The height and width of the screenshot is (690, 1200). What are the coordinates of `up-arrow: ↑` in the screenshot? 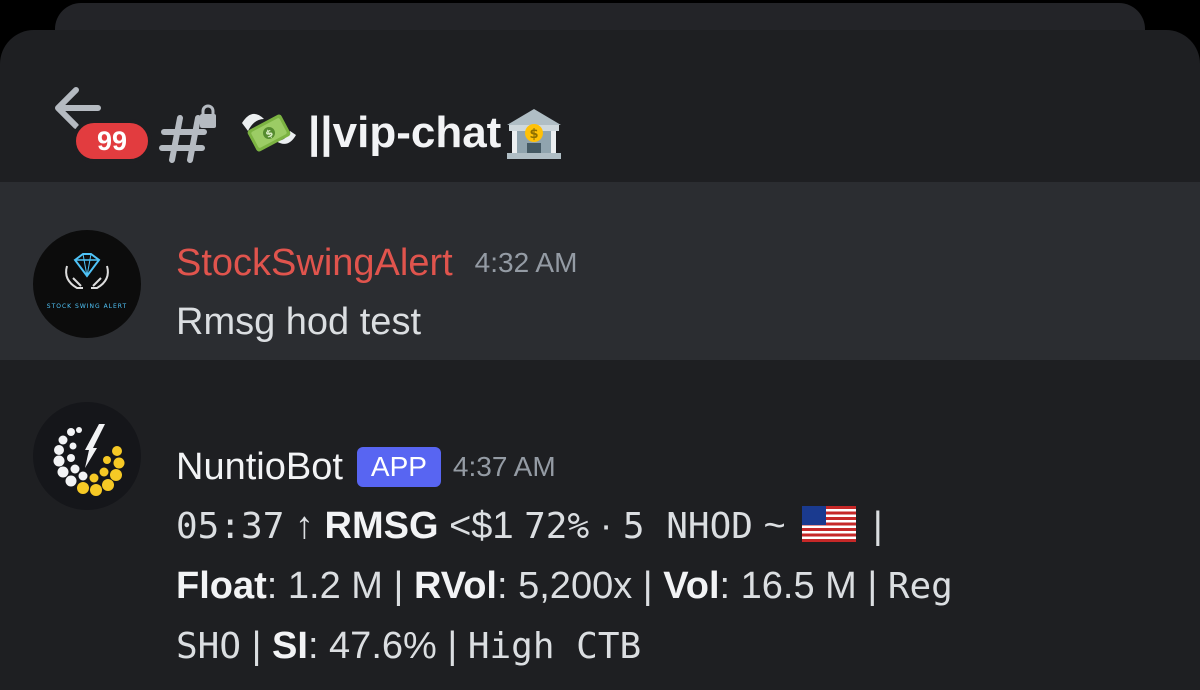 It's located at (304, 526).